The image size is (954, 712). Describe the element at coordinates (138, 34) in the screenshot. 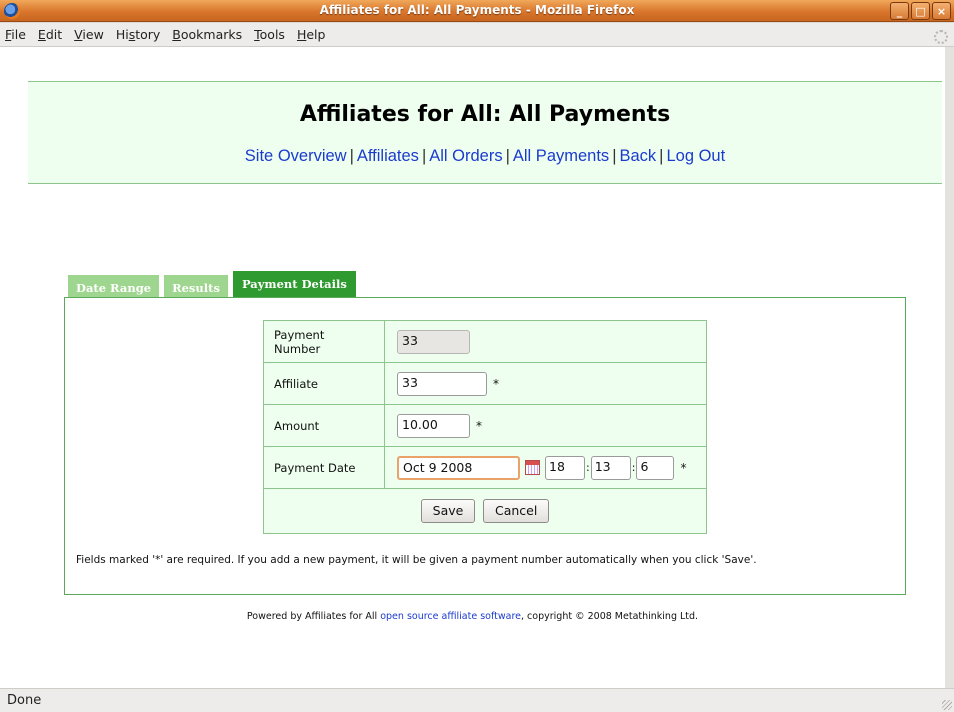

I see `menu-history: History` at that location.